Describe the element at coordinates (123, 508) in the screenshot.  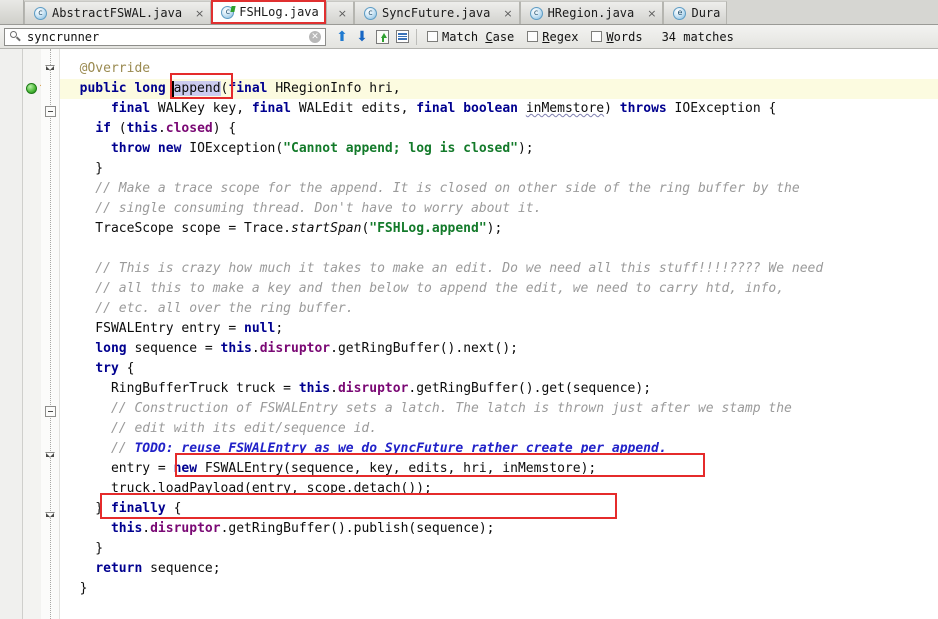
I see `code-line-finally: } finally {` at that location.